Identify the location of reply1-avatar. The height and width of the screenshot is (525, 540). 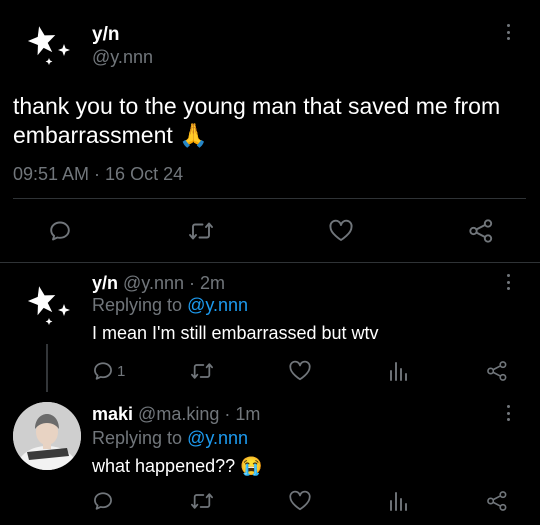
(54, 312).